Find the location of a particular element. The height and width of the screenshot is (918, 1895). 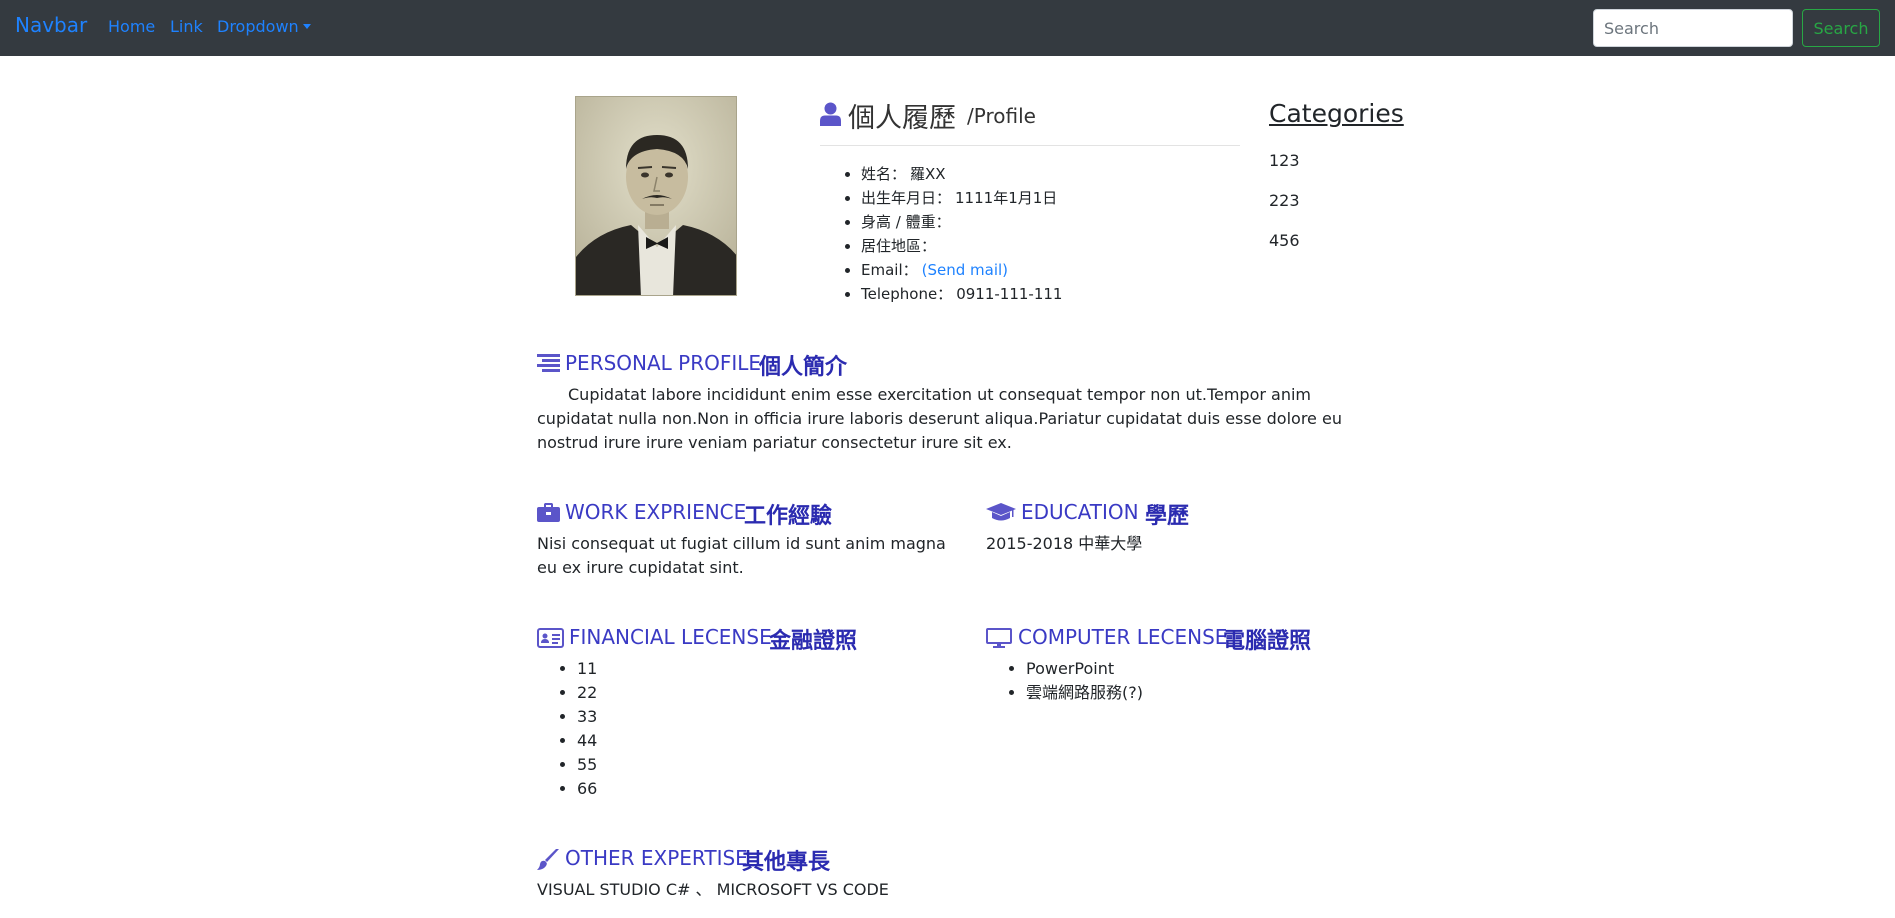

graduation-cap-icon is located at coordinates (1001, 512).